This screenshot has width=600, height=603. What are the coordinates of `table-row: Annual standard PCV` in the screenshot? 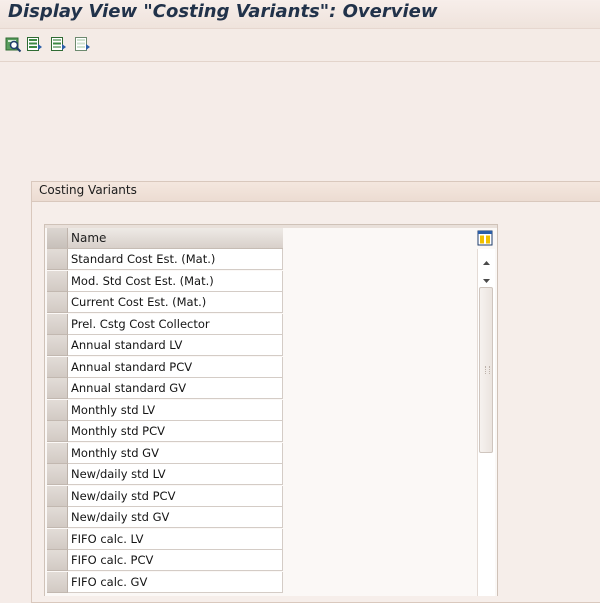 It's located at (165, 367).